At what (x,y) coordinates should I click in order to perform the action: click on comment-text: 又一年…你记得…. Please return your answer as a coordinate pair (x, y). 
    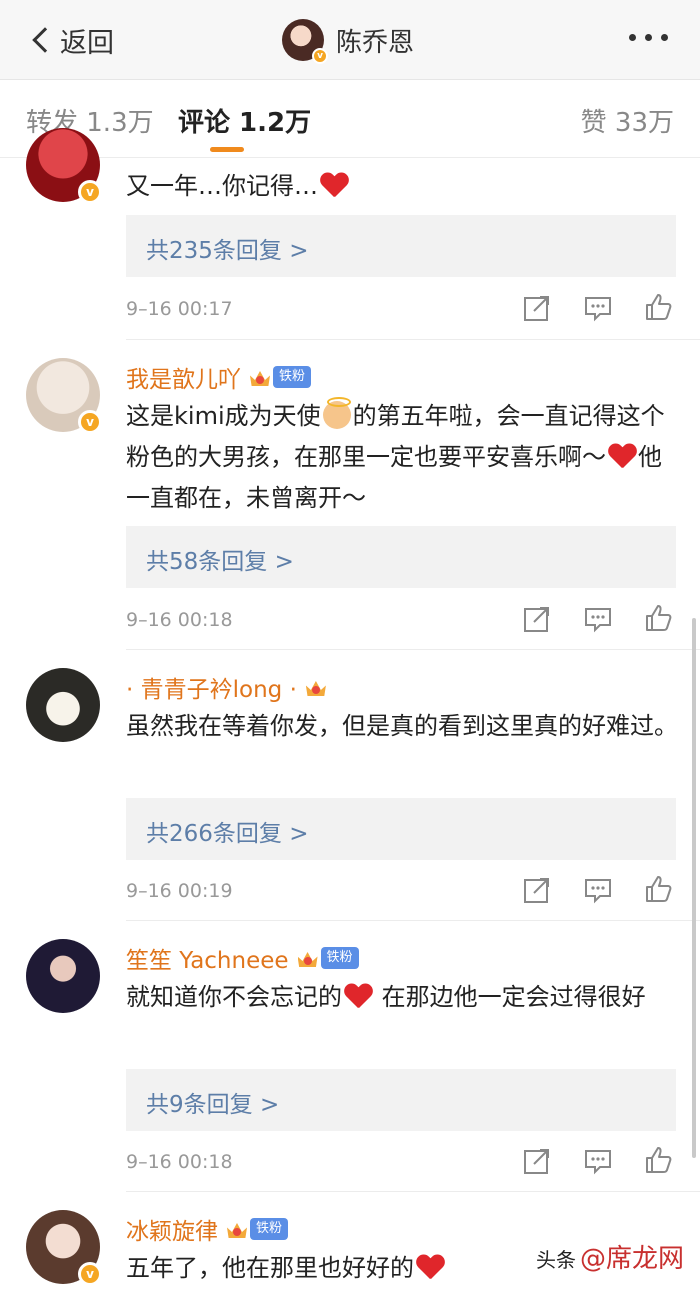
    Looking at the image, I should click on (404, 186).